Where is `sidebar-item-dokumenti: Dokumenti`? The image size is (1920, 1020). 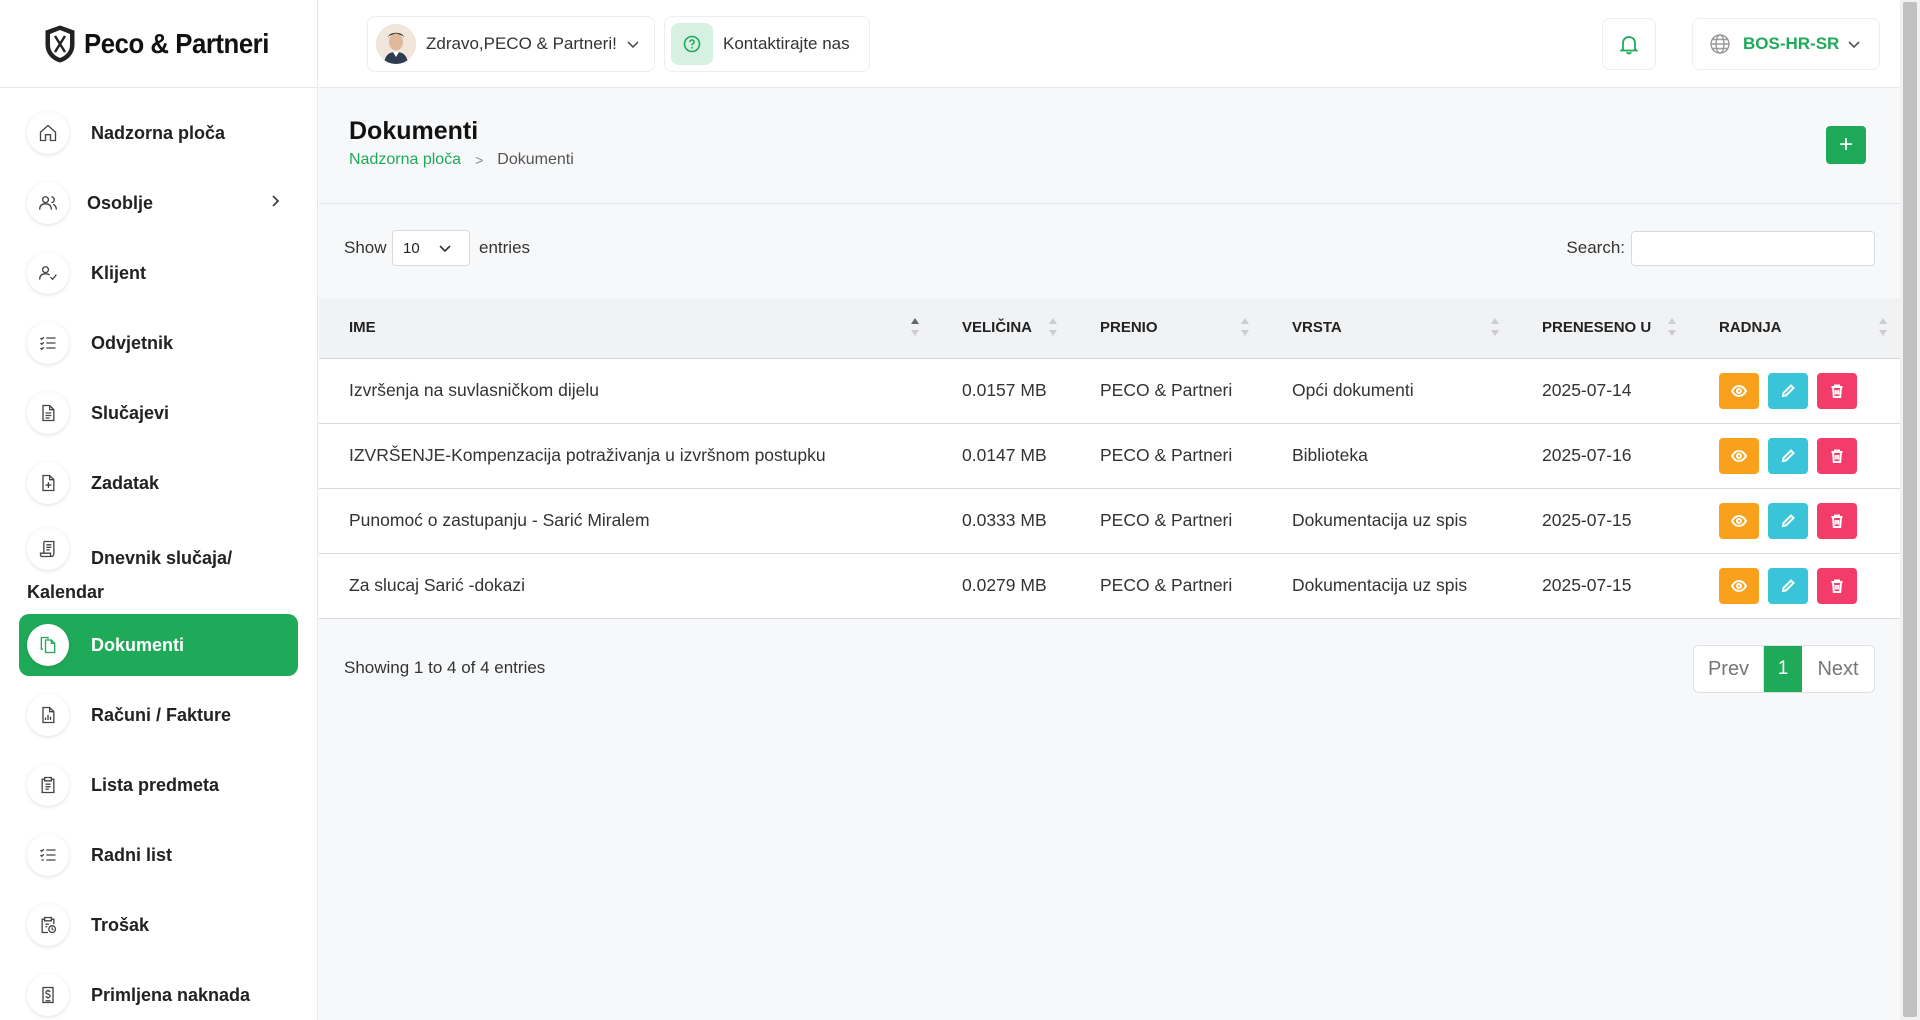
sidebar-item-dokumenti: Dokumenti is located at coordinates (158, 645).